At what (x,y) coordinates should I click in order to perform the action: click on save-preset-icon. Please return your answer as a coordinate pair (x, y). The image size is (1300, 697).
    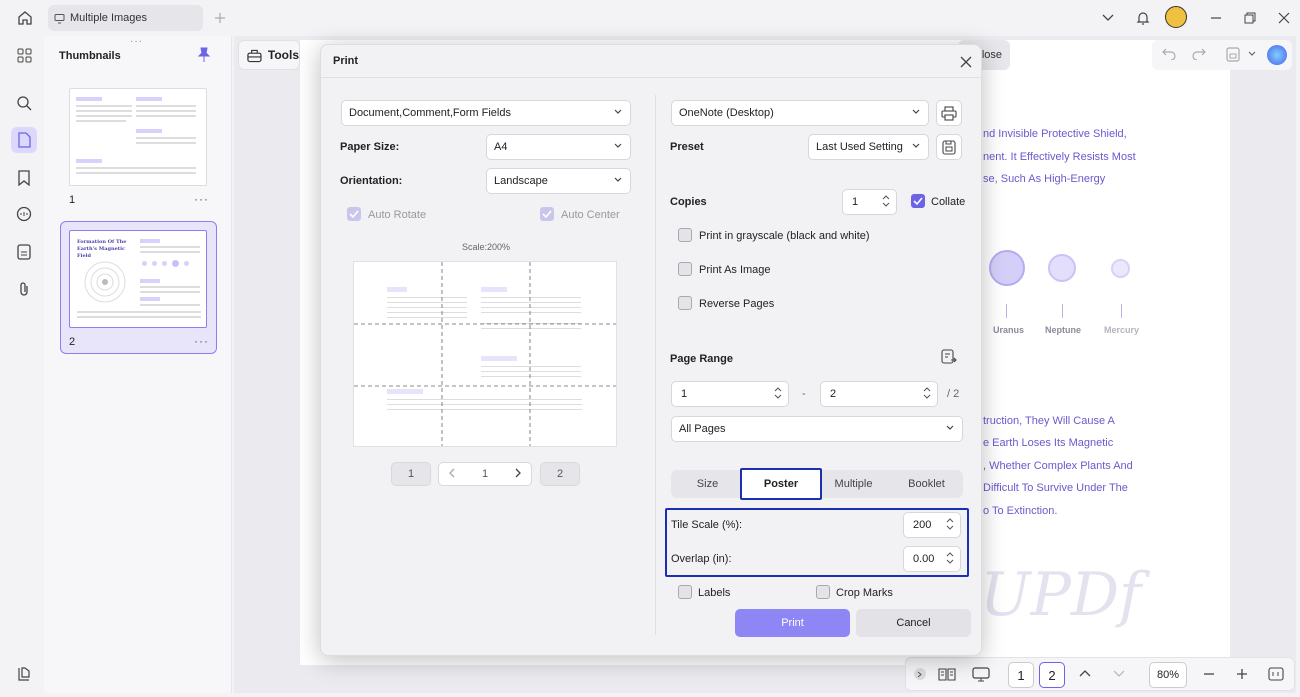
    Looking at the image, I should click on (949, 147).